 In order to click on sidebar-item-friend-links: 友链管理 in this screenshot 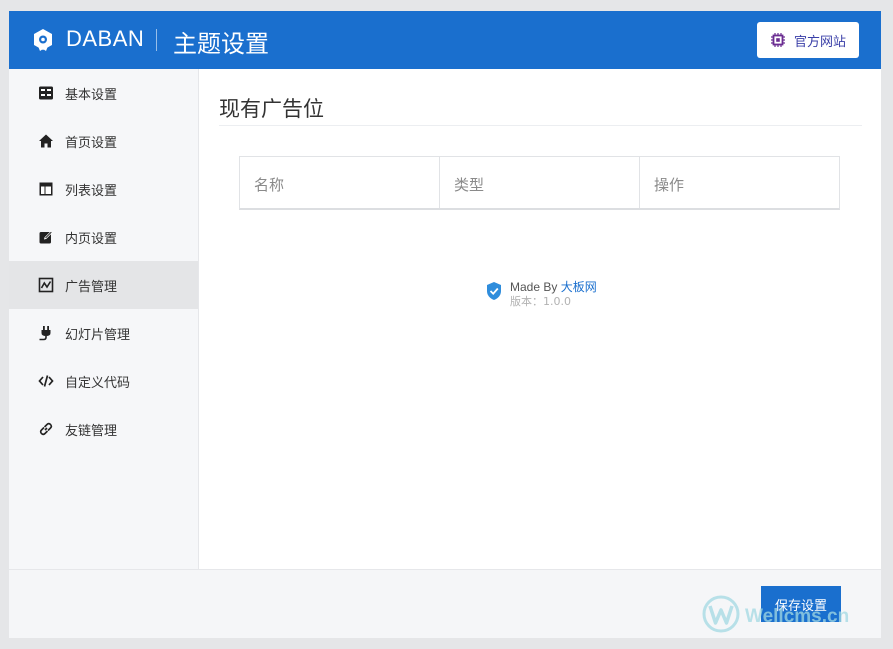, I will do `click(103, 429)`.